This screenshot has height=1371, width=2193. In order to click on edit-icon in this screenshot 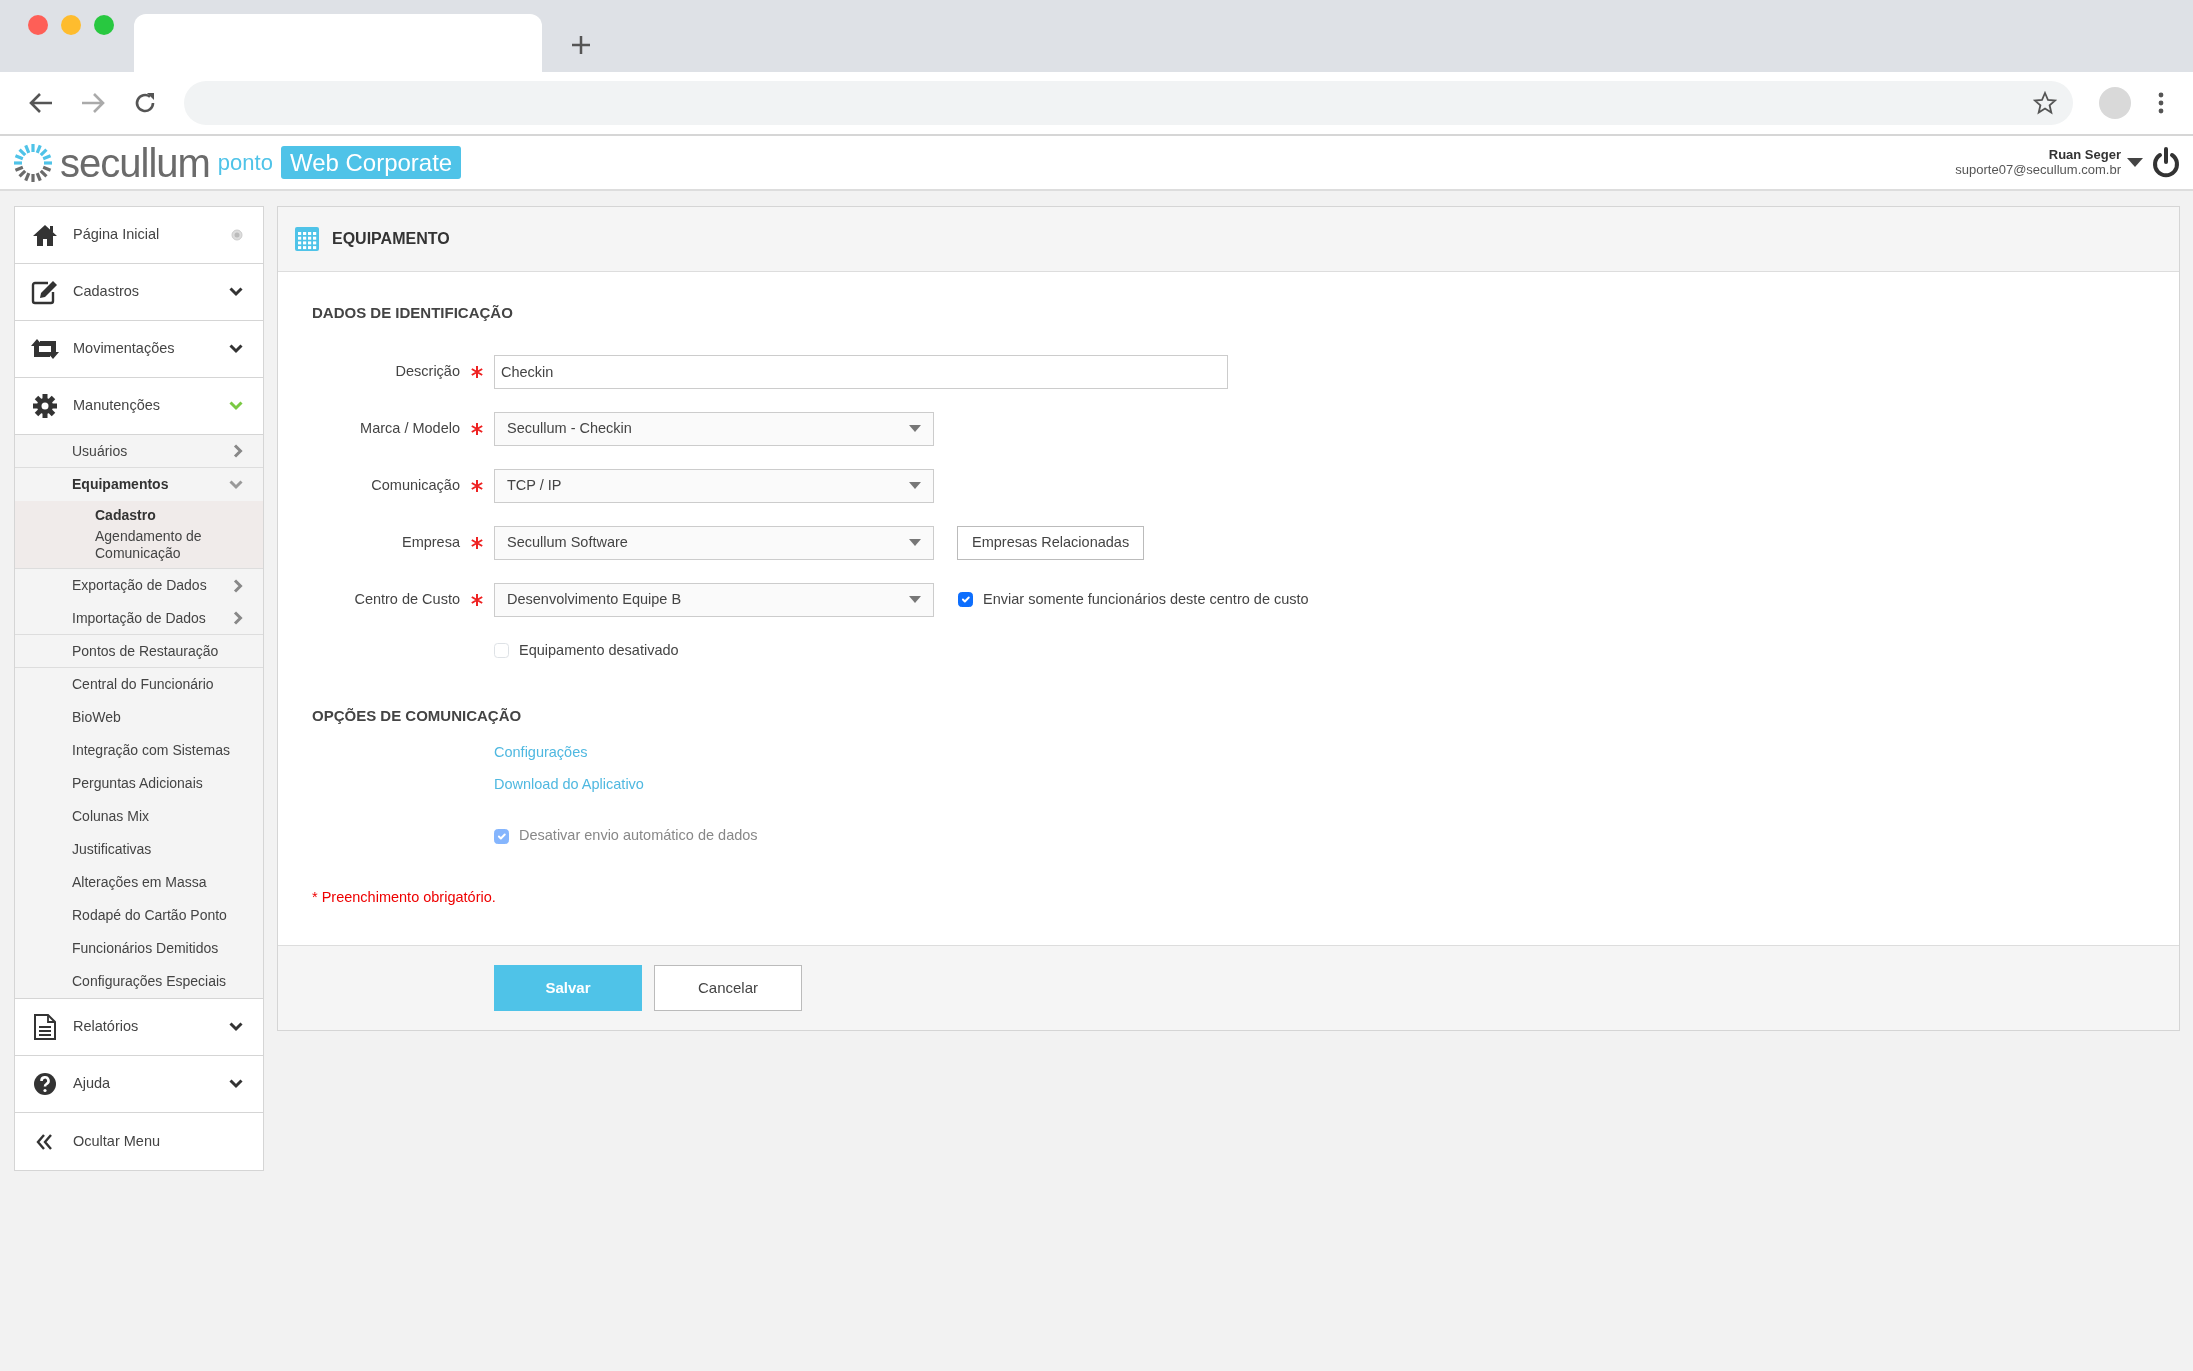, I will do `click(45, 292)`.